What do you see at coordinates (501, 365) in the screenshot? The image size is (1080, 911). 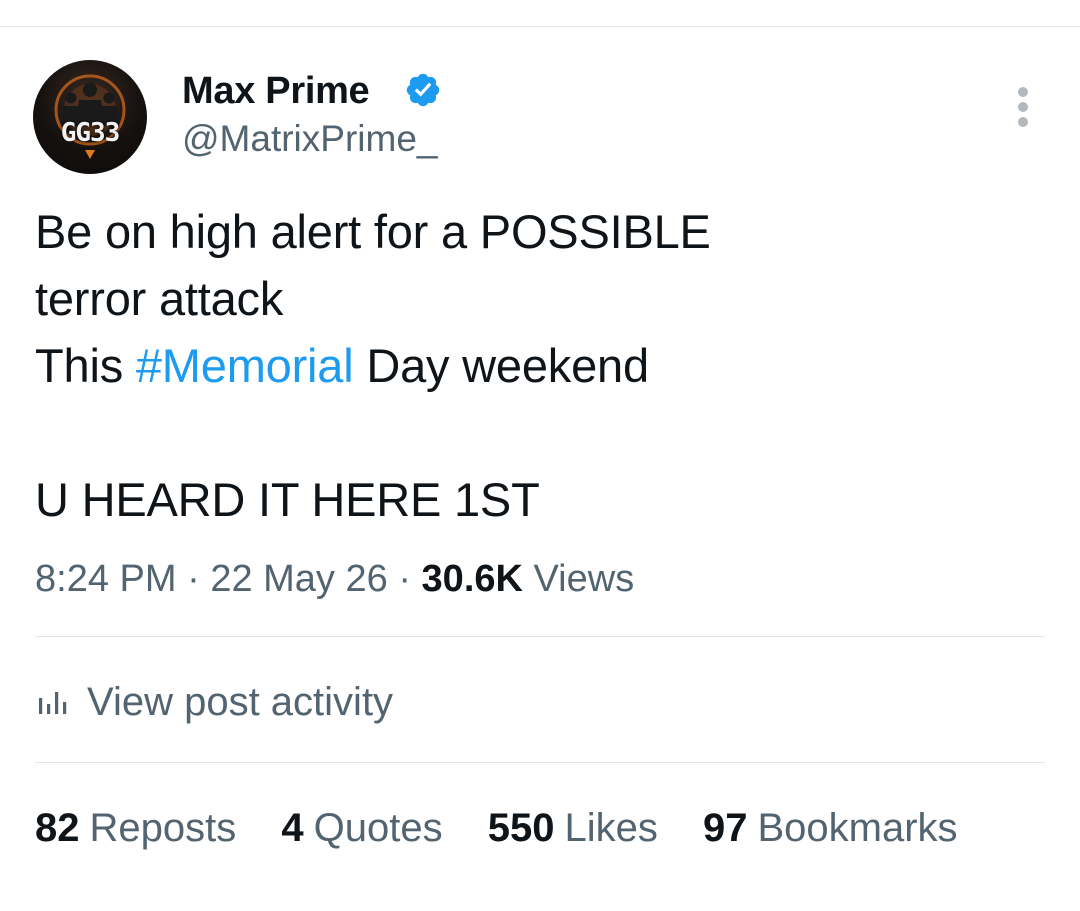 I see `post-line-text: Day weekend` at bounding box center [501, 365].